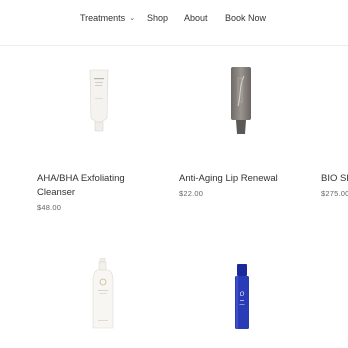 Image resolution: width=348 pixels, height=348 pixels. Describe the element at coordinates (245, 18) in the screenshot. I see `nav-item-book-now: Book Now` at that location.